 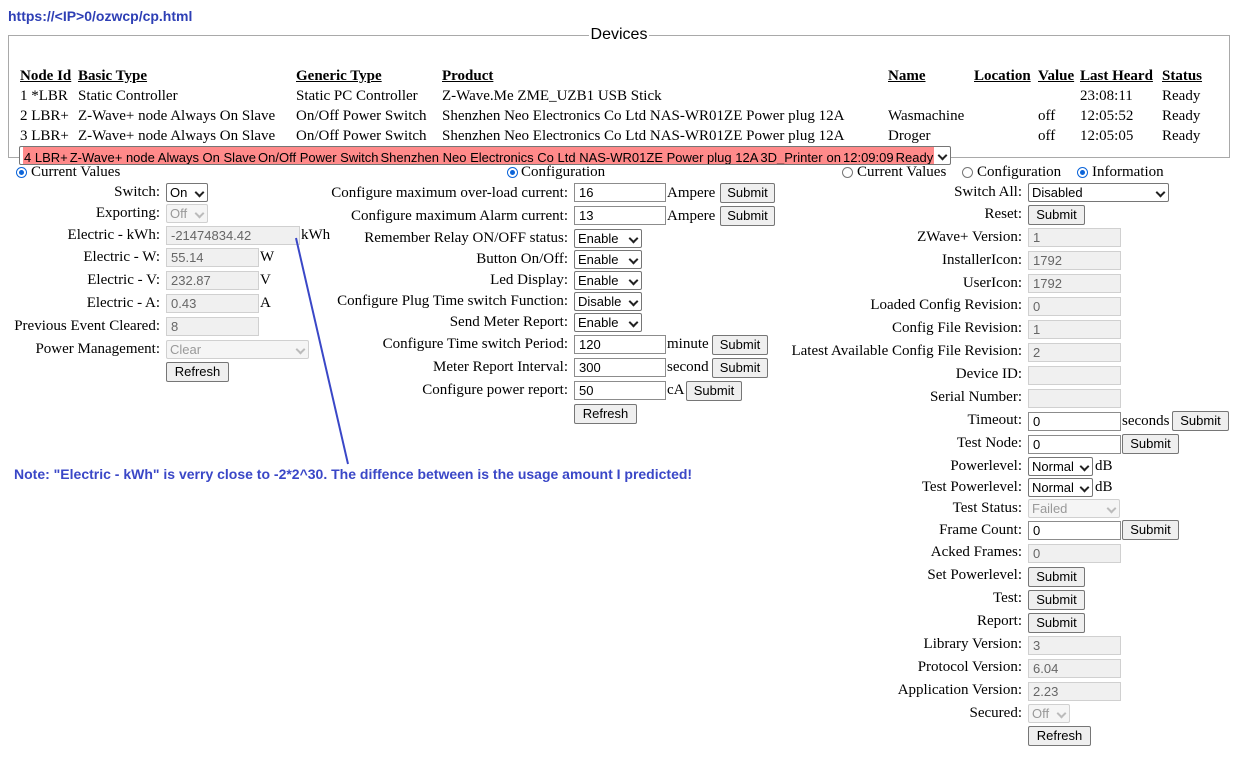 What do you see at coordinates (1056, 215) in the screenshot?
I see `reset-submit-button: Submit` at bounding box center [1056, 215].